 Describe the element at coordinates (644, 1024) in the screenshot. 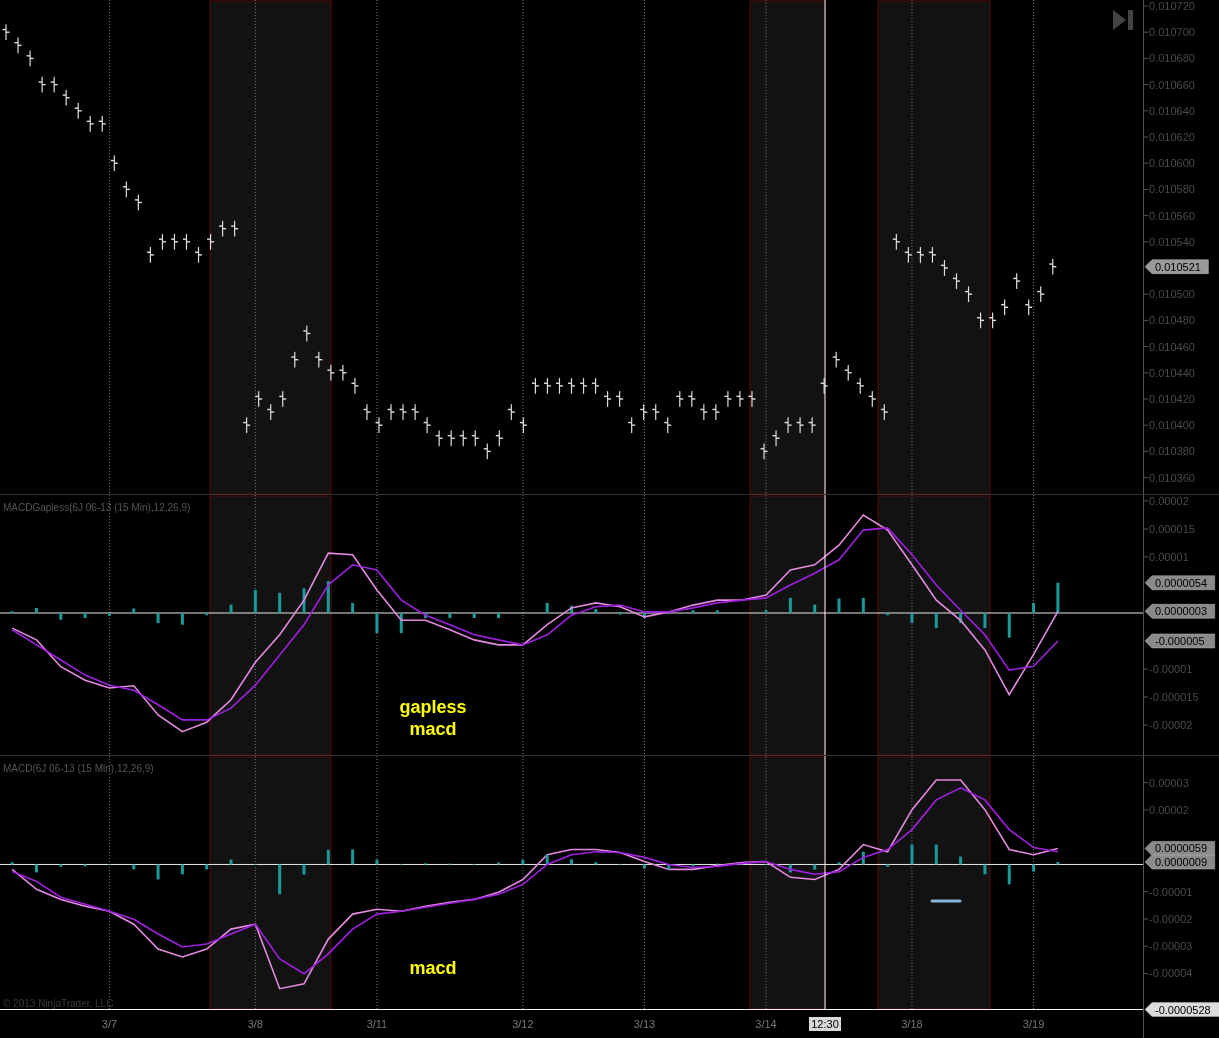

I see `date-label: 3/13` at that location.